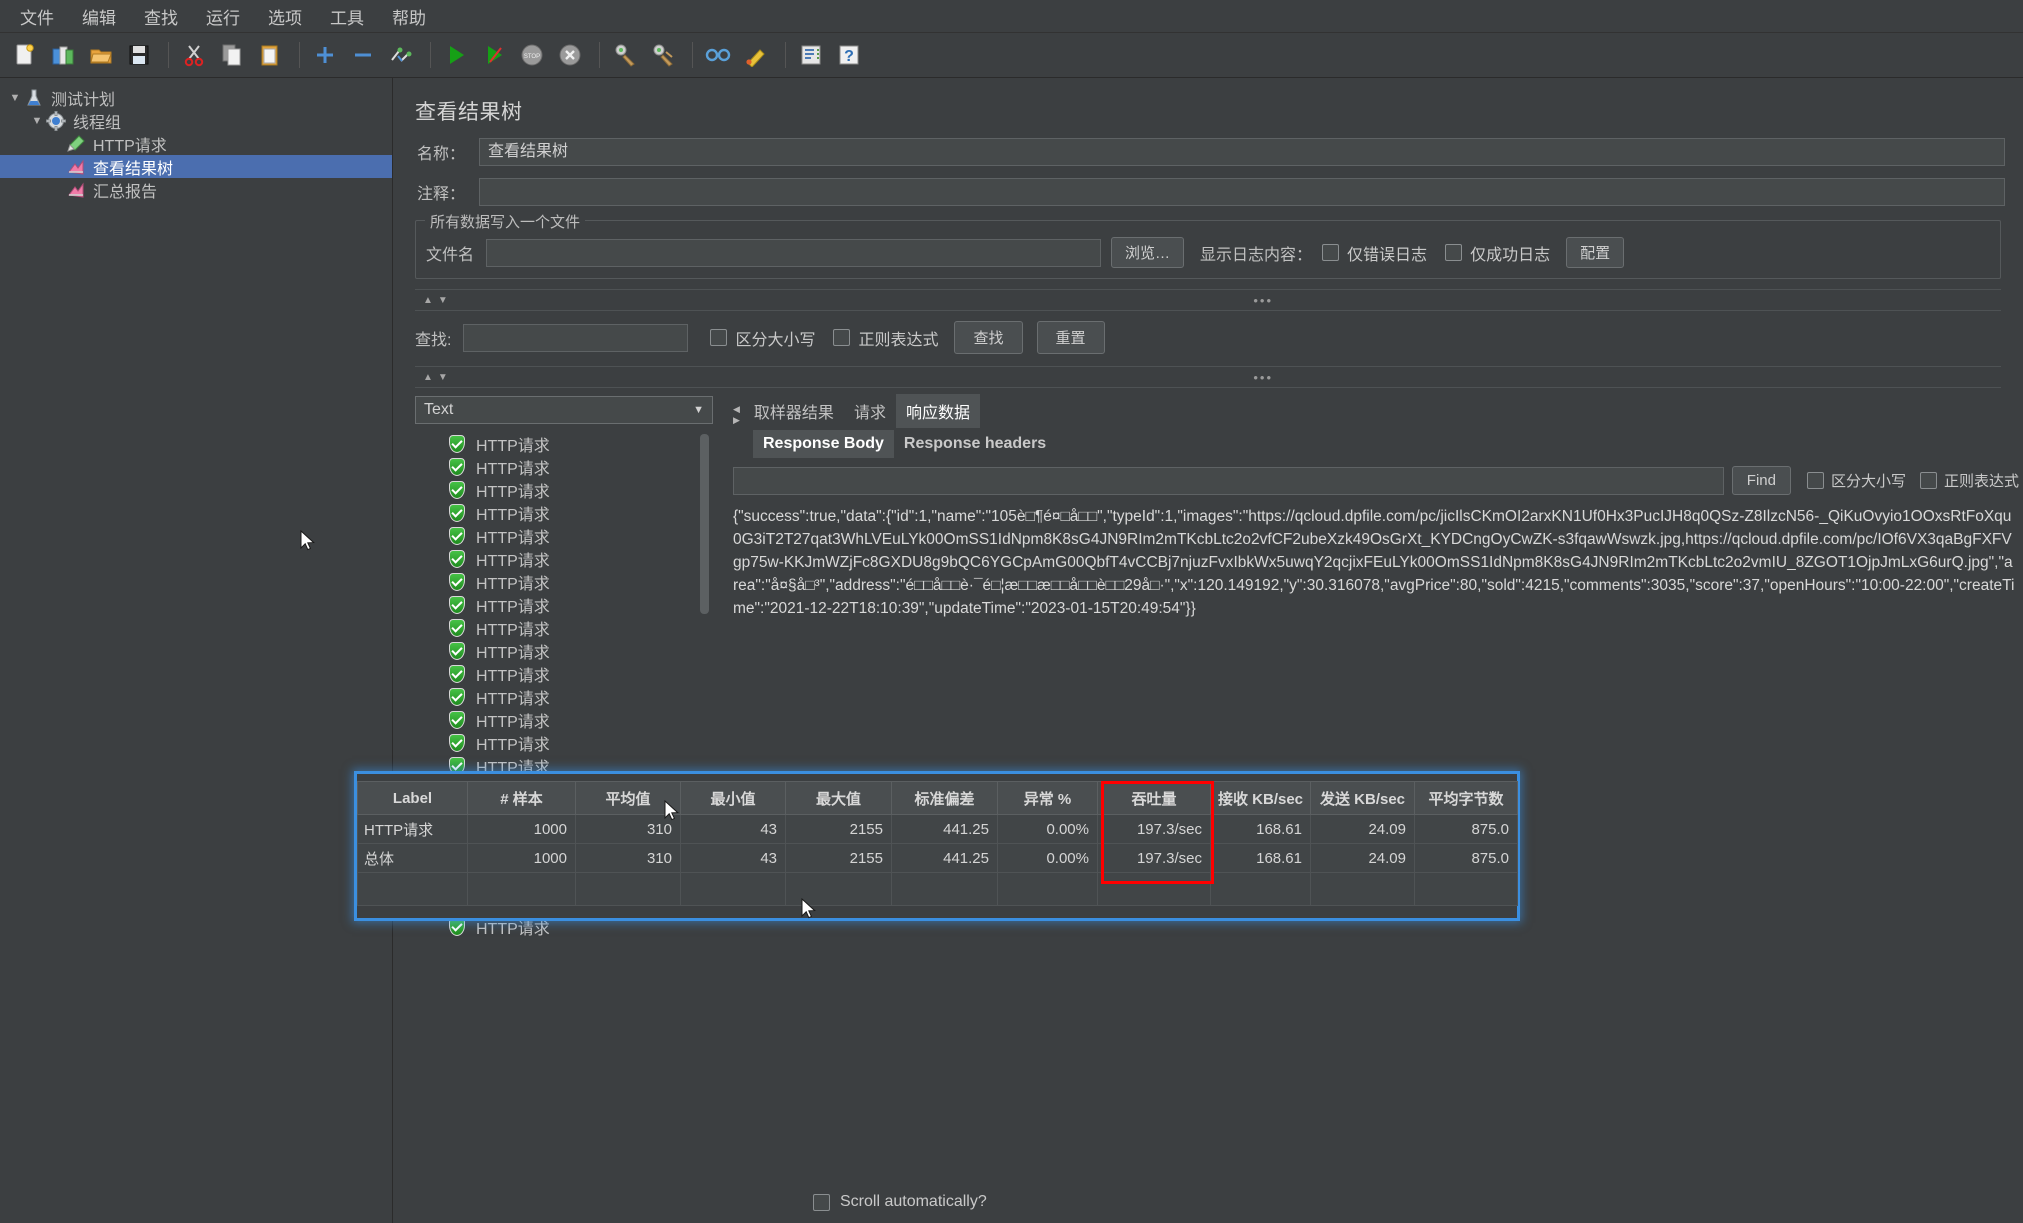  I want to click on summary-table-header-cell: 接收 KB/sec, so click(1260, 798).